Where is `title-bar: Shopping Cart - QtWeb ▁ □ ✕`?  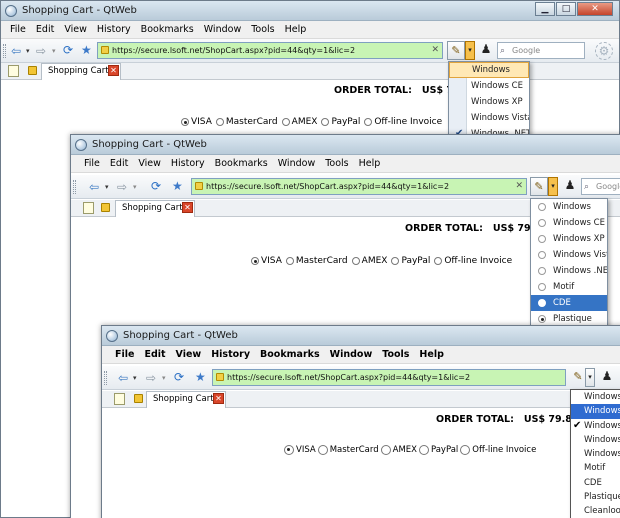 title-bar: Shopping Cart - QtWeb ▁ □ ✕ is located at coordinates (310, 11).